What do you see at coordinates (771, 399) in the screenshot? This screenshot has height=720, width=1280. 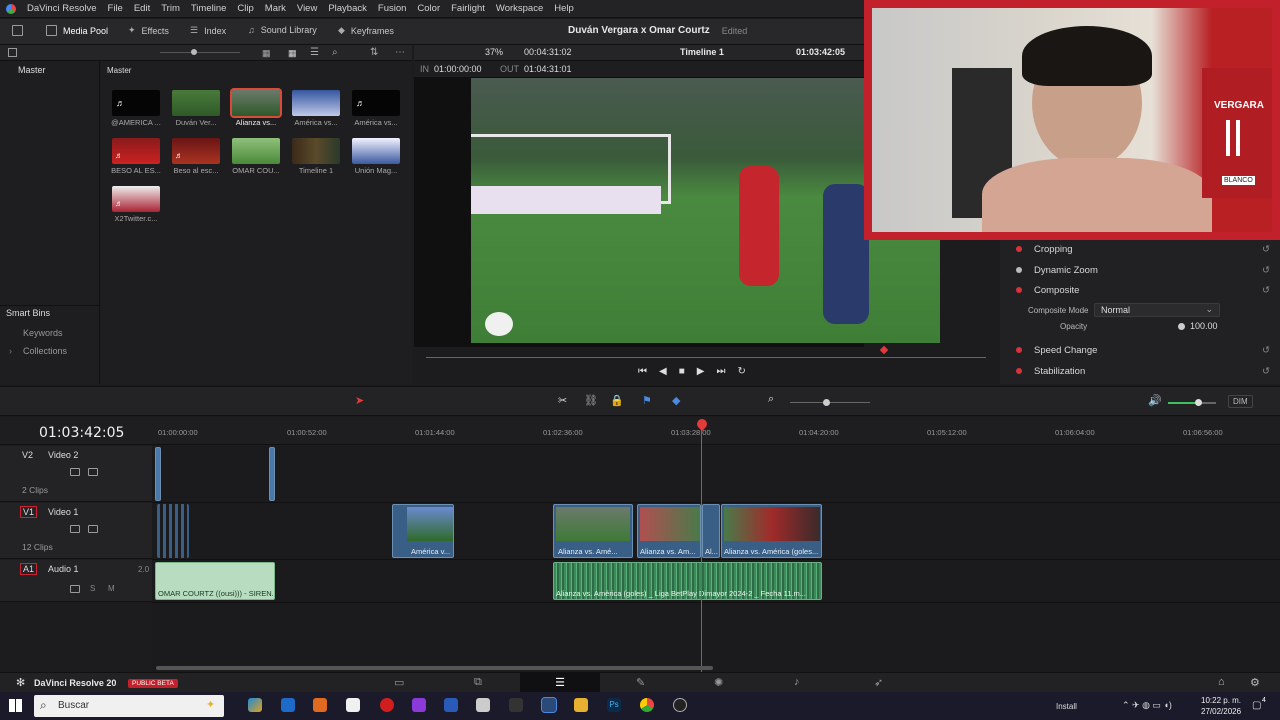 I see `zoom-tool-icon: ⌕` at bounding box center [771, 399].